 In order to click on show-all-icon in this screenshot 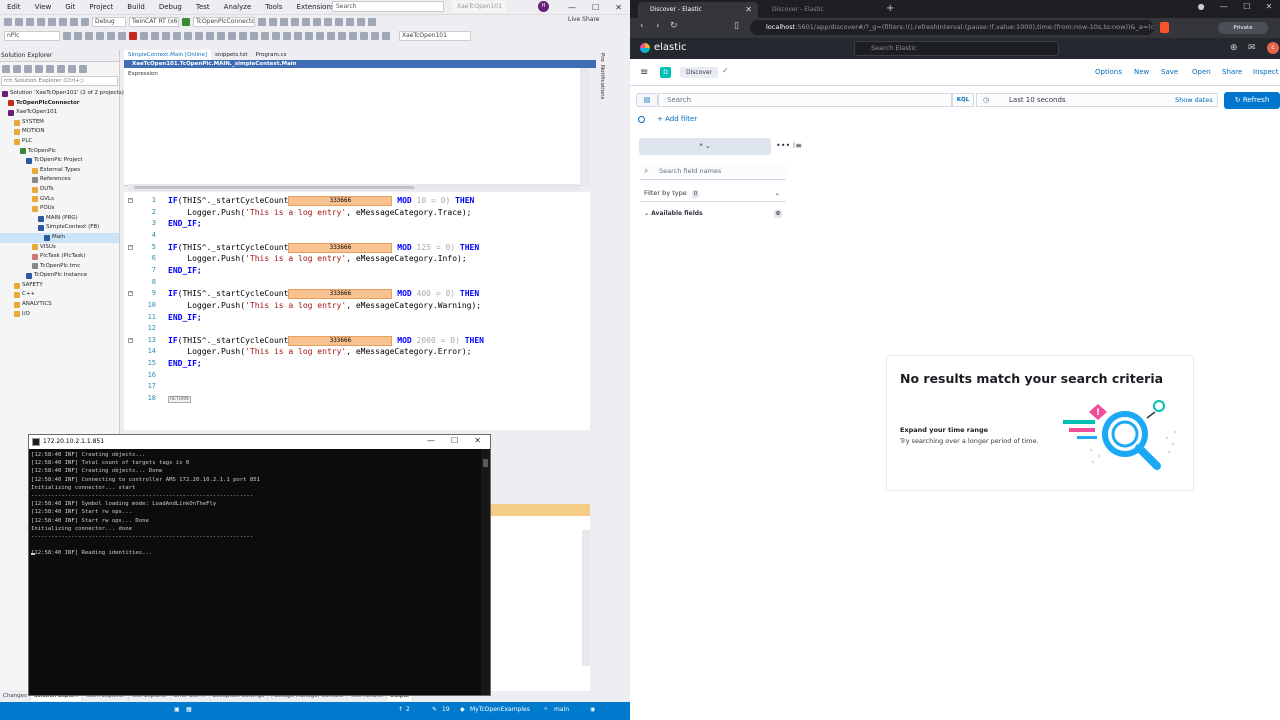, I will do `click(50, 69)`.